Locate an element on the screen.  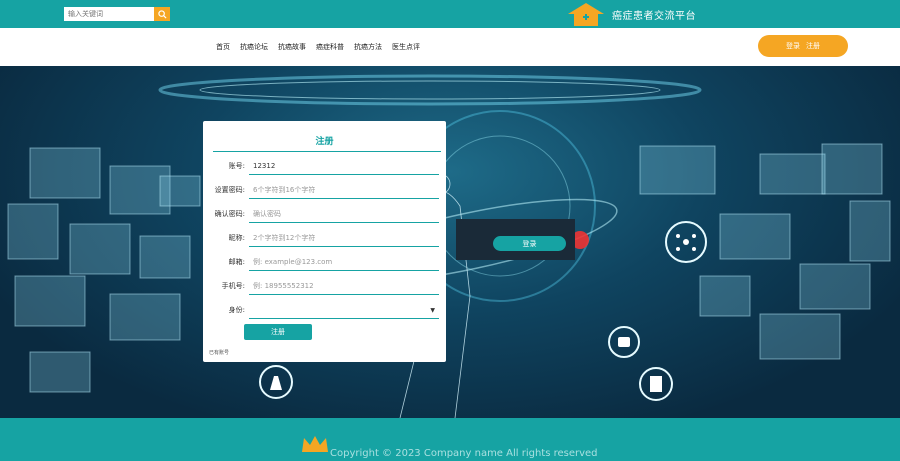
nav-forum: 抗癌论坛 is located at coordinates (254, 47).